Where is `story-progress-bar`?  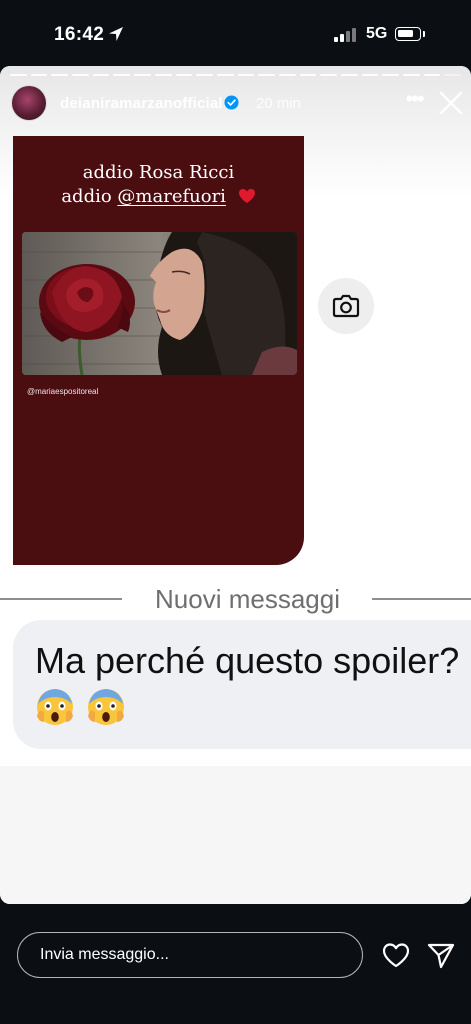
story-progress-bar is located at coordinates (236, 75).